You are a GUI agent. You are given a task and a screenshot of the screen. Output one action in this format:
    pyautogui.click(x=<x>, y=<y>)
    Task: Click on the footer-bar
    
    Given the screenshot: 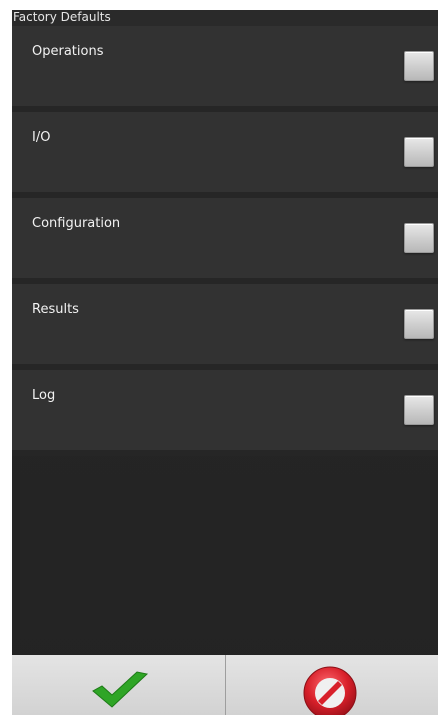 What is the action you would take?
    pyautogui.click(x=225, y=685)
    